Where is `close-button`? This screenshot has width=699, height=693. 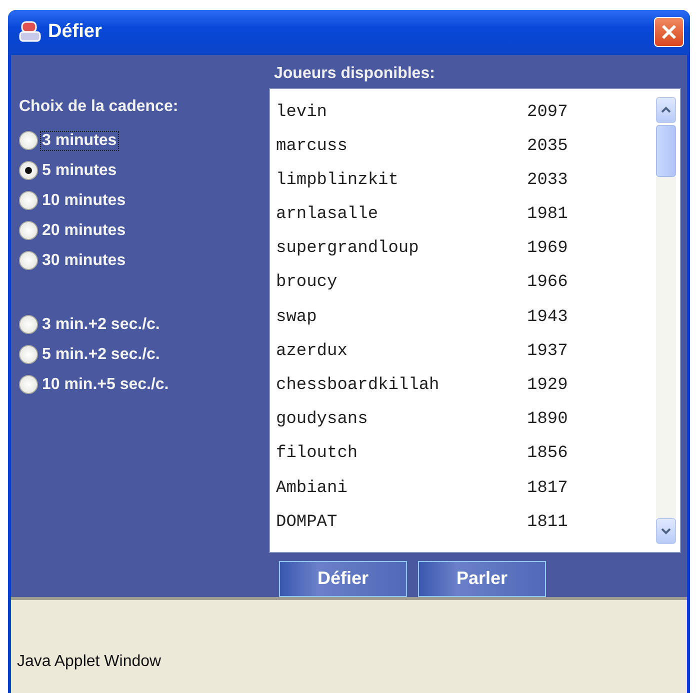 close-button is located at coordinates (669, 32).